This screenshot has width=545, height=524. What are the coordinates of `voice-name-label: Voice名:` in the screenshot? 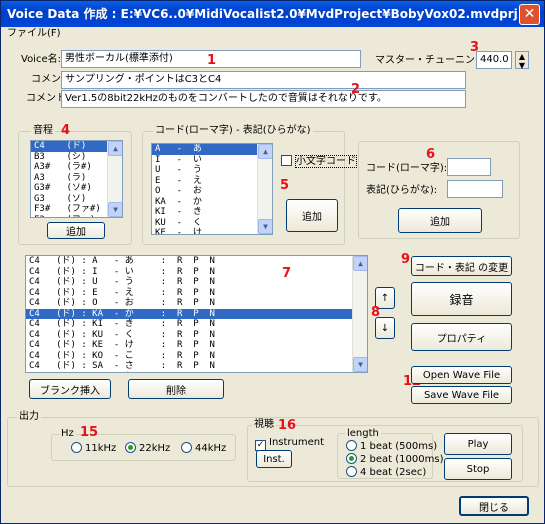 It's located at (41, 59).